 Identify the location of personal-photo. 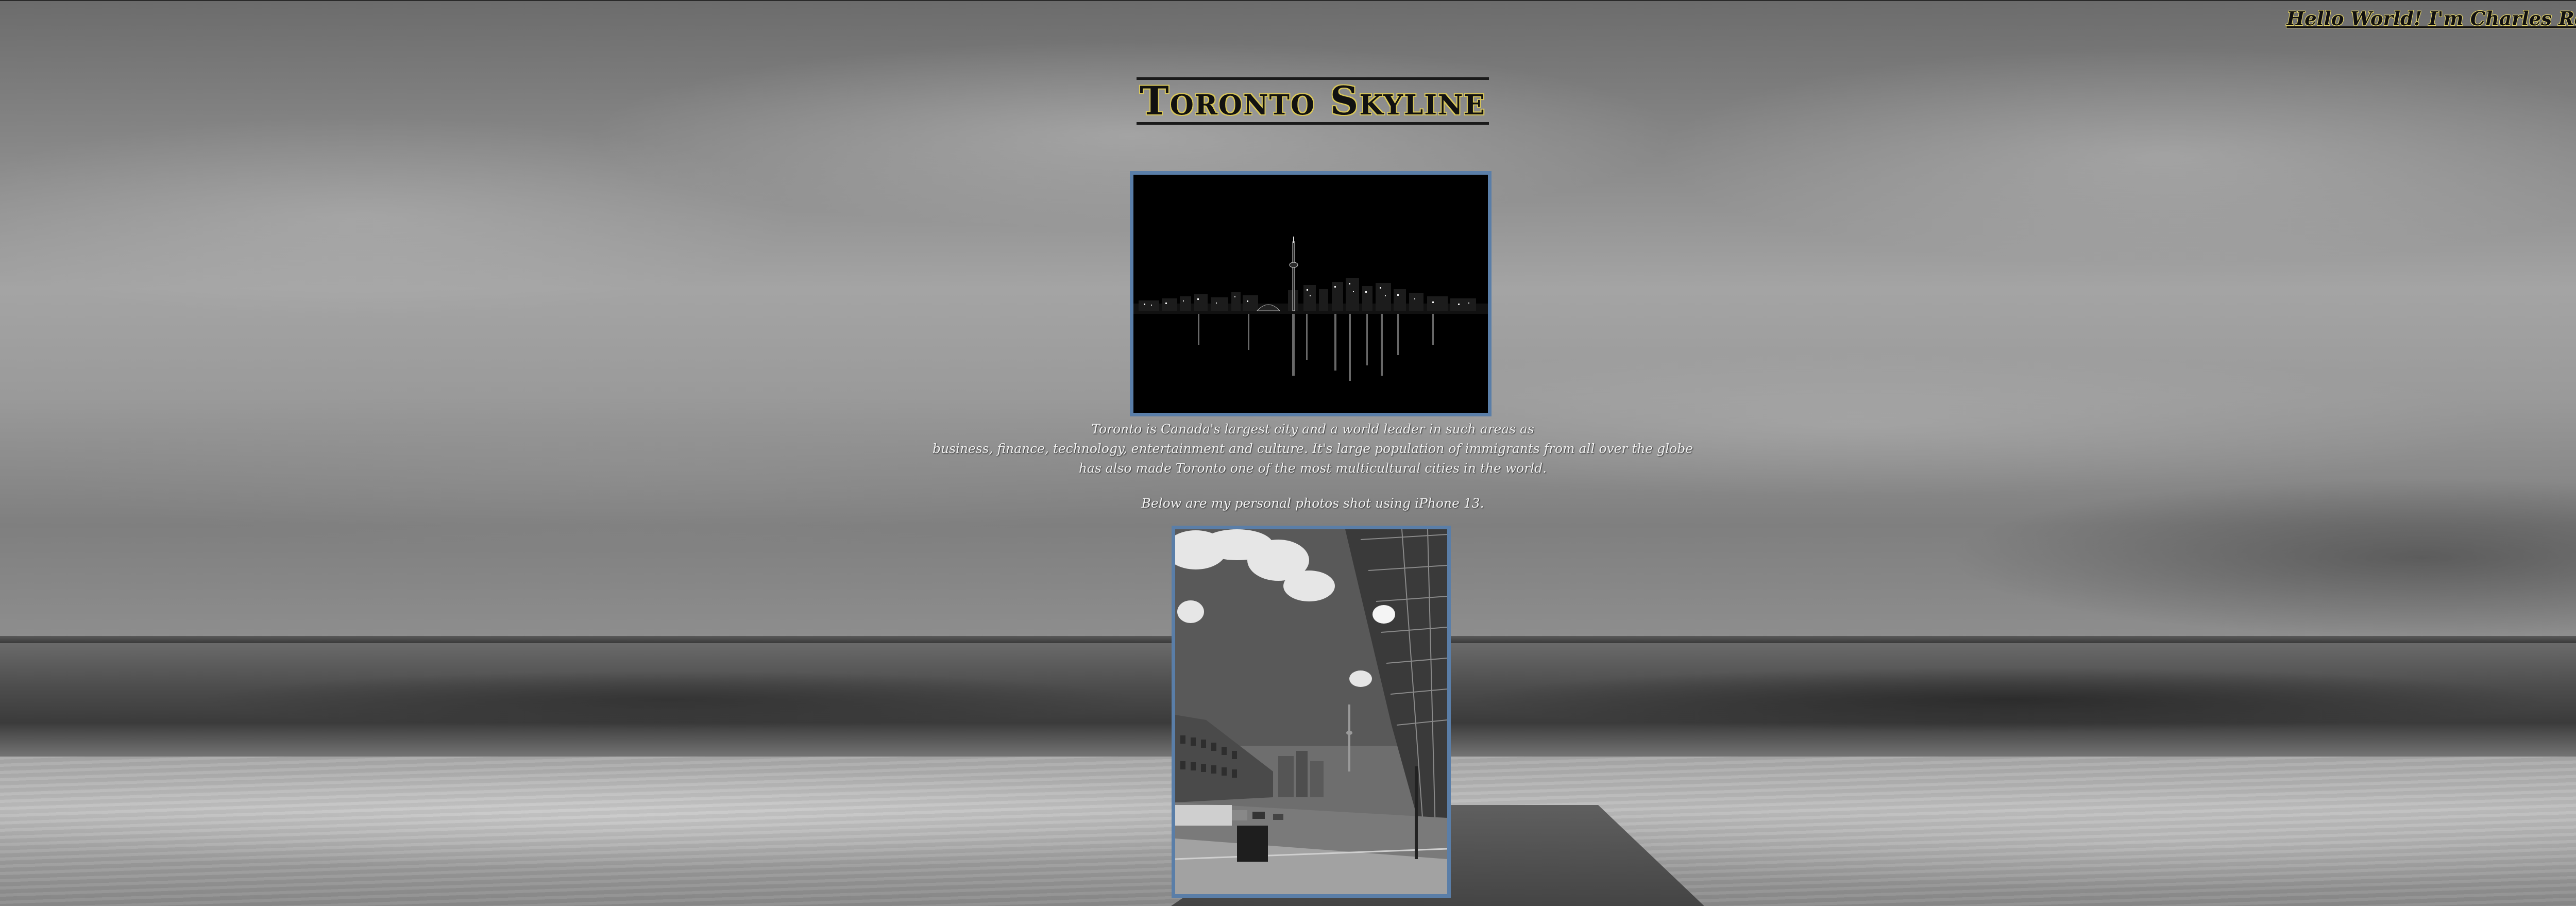
(1311, 712).